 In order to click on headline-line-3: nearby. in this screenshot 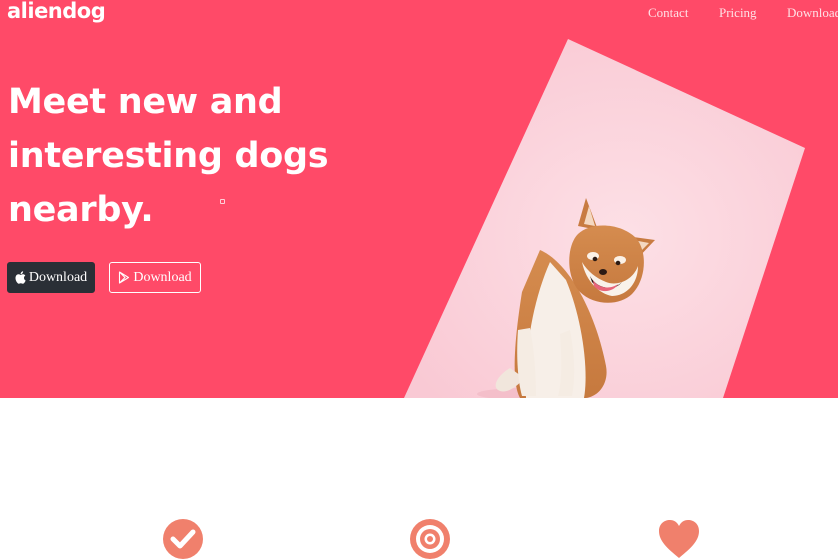, I will do `click(81, 210)`.